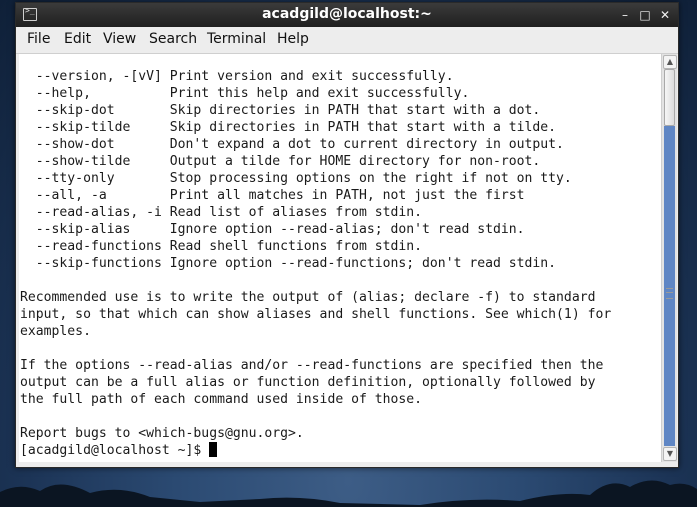 The height and width of the screenshot is (507, 697). I want to click on scrollbar-track, so click(669, 257).